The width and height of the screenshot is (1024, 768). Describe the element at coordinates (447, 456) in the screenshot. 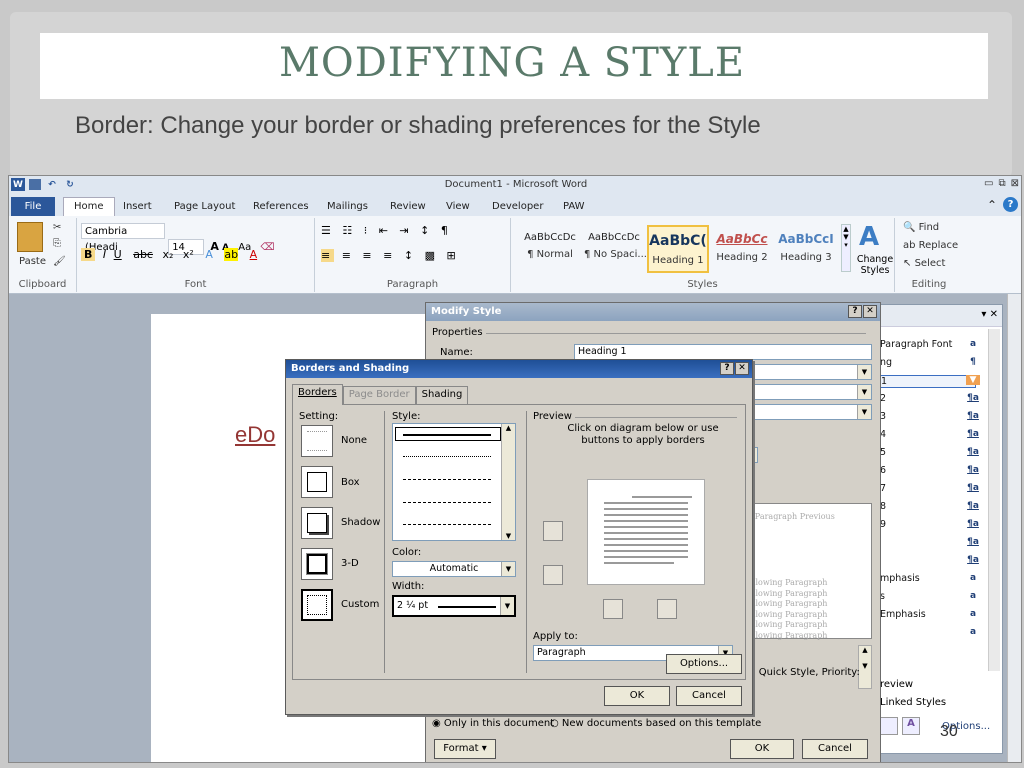

I see `dotted-line-style` at that location.